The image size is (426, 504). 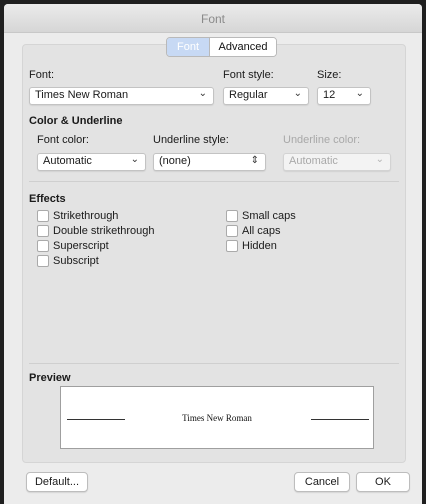 I want to click on font-select: Times New Roman ⌄, so click(x=121, y=96).